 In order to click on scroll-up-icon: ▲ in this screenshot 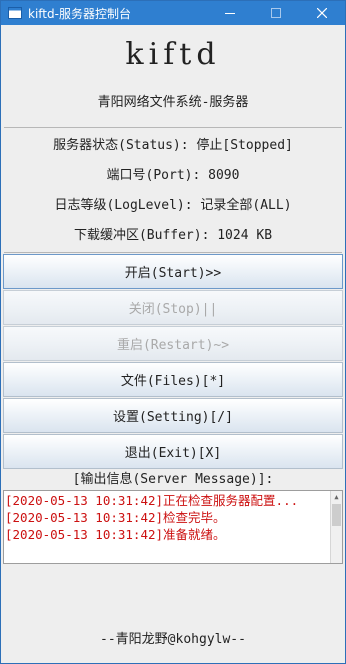, I will do `click(336, 497)`.